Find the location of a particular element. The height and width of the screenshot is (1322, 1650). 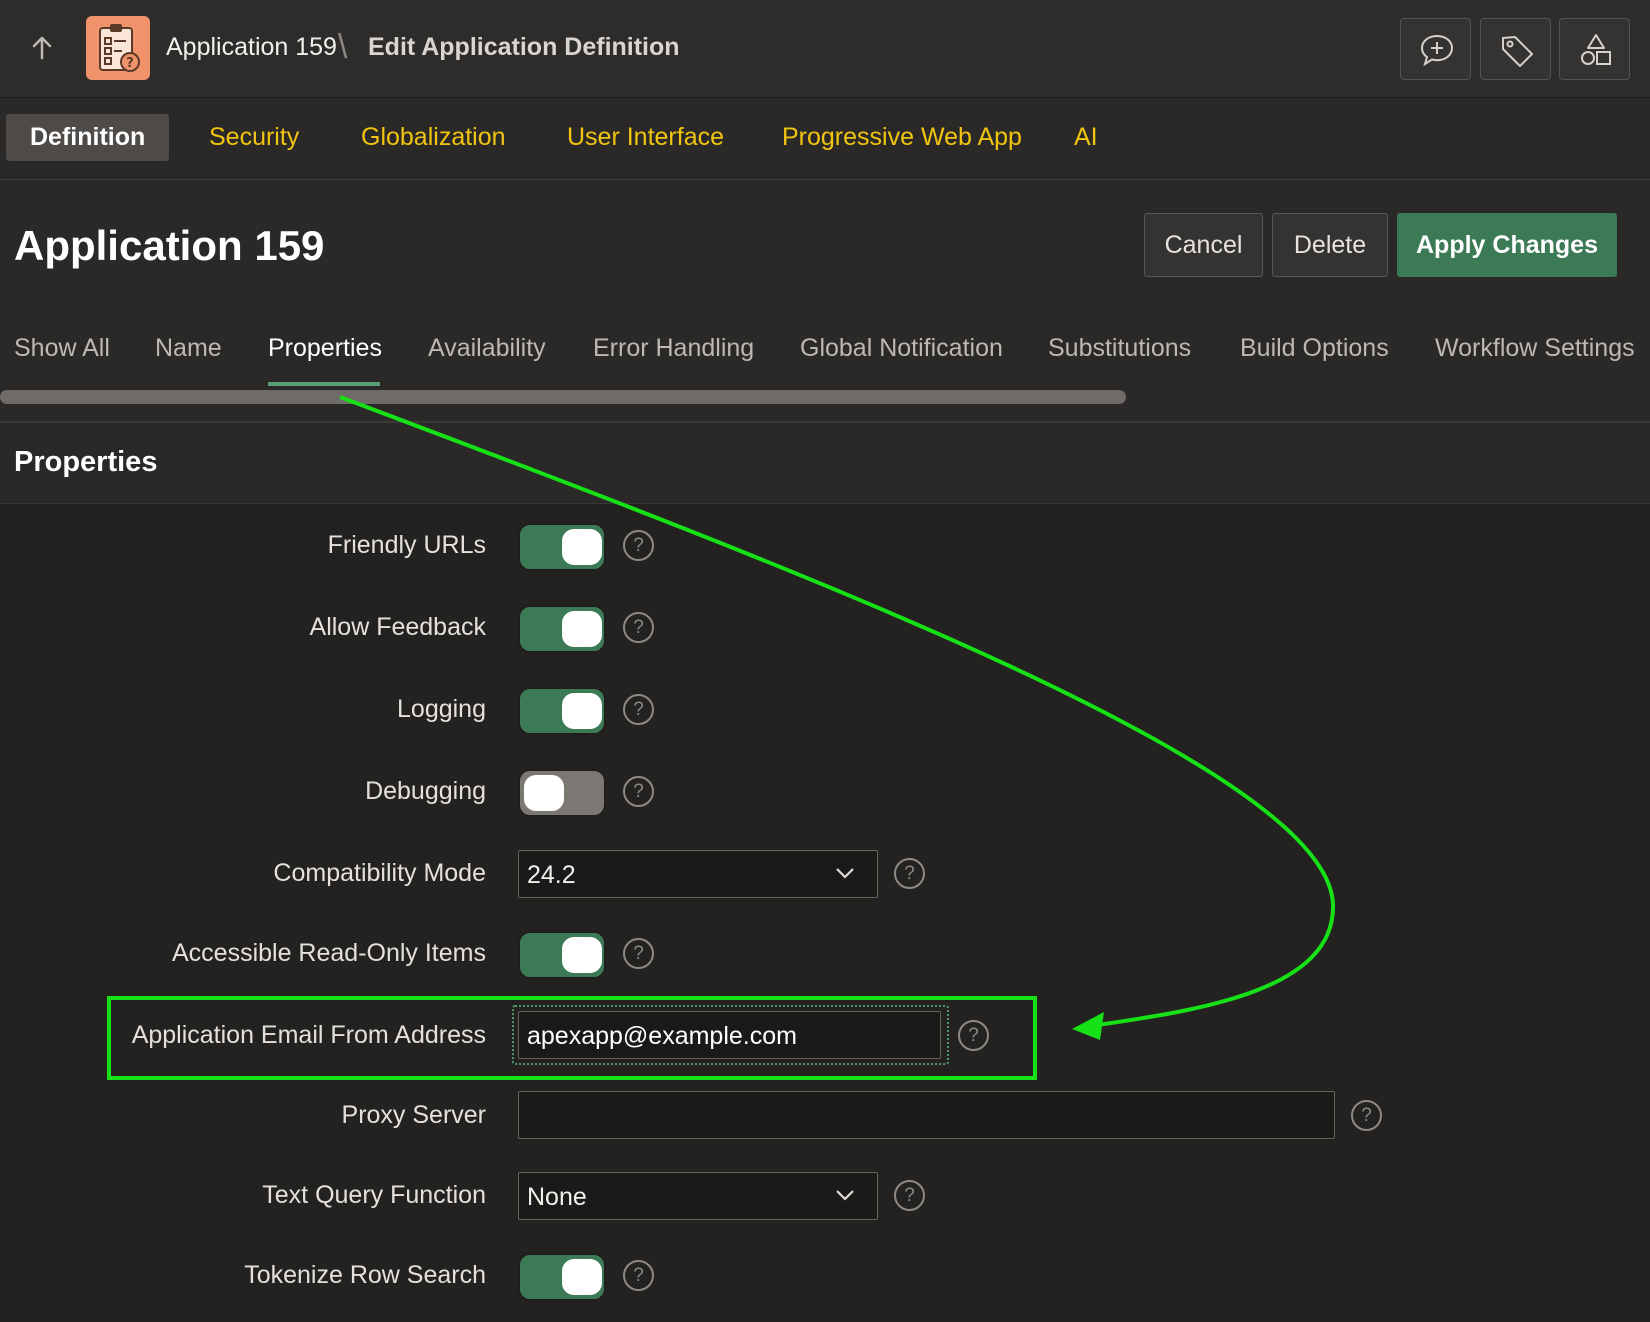

proxy-server-input is located at coordinates (926, 1115).